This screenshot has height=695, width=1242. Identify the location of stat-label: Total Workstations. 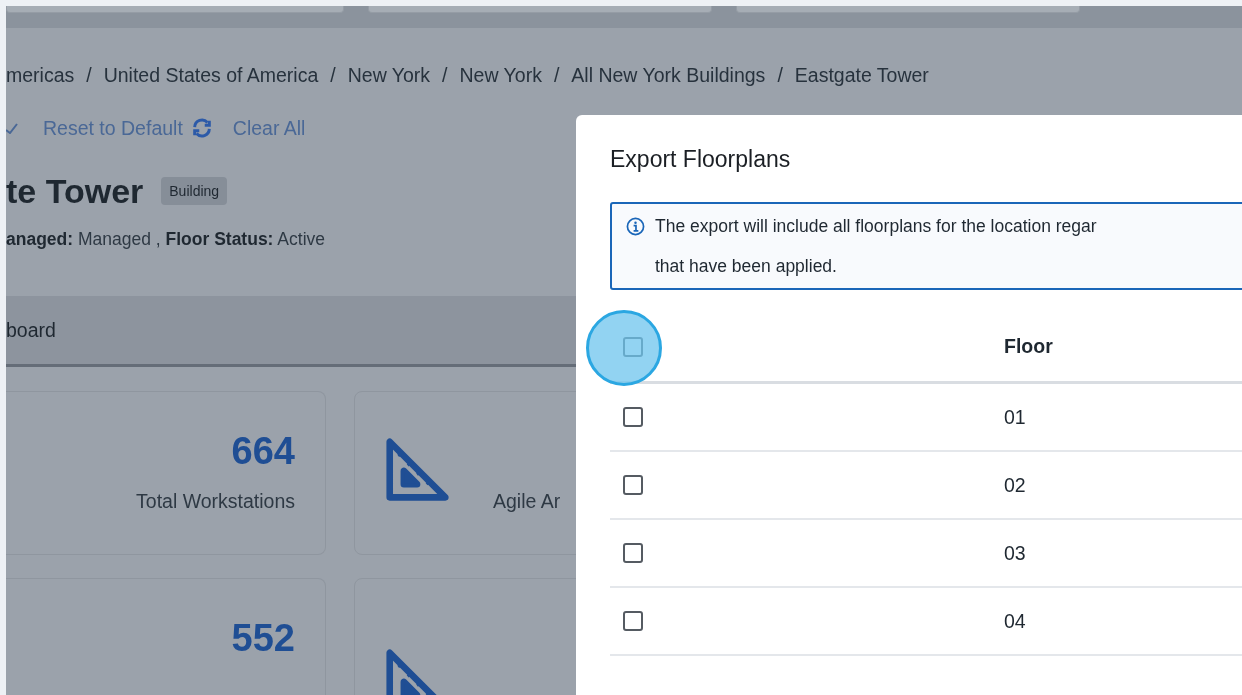
(215, 501).